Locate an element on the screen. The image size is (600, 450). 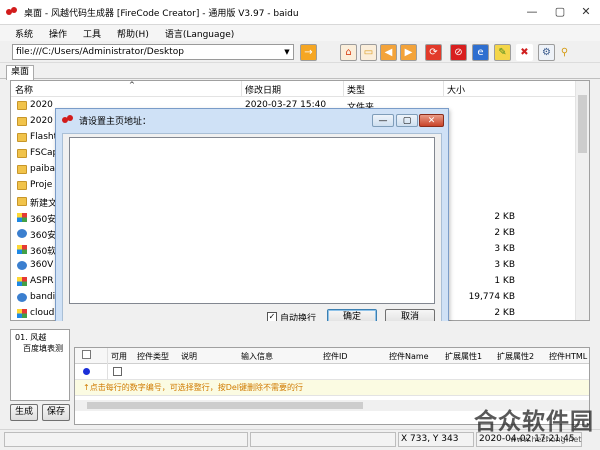
grid-col: 输入信息 is located at coordinates (257, 356).